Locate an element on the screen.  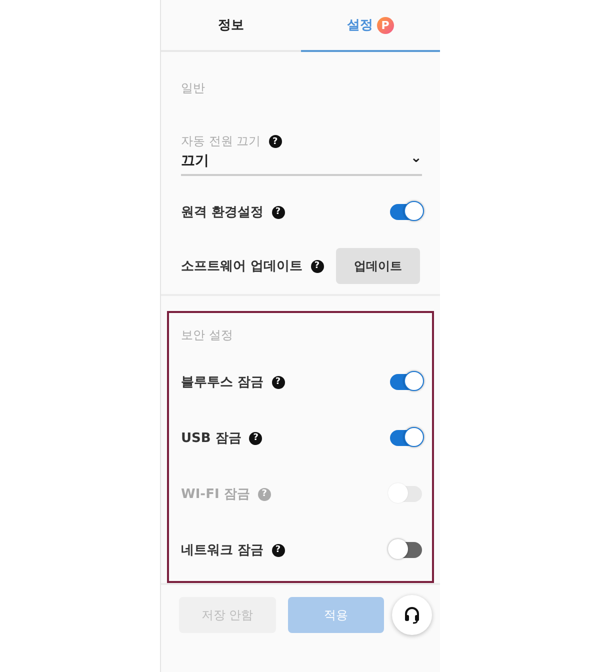
section-heading: 보안 설정 is located at coordinates (207, 335).